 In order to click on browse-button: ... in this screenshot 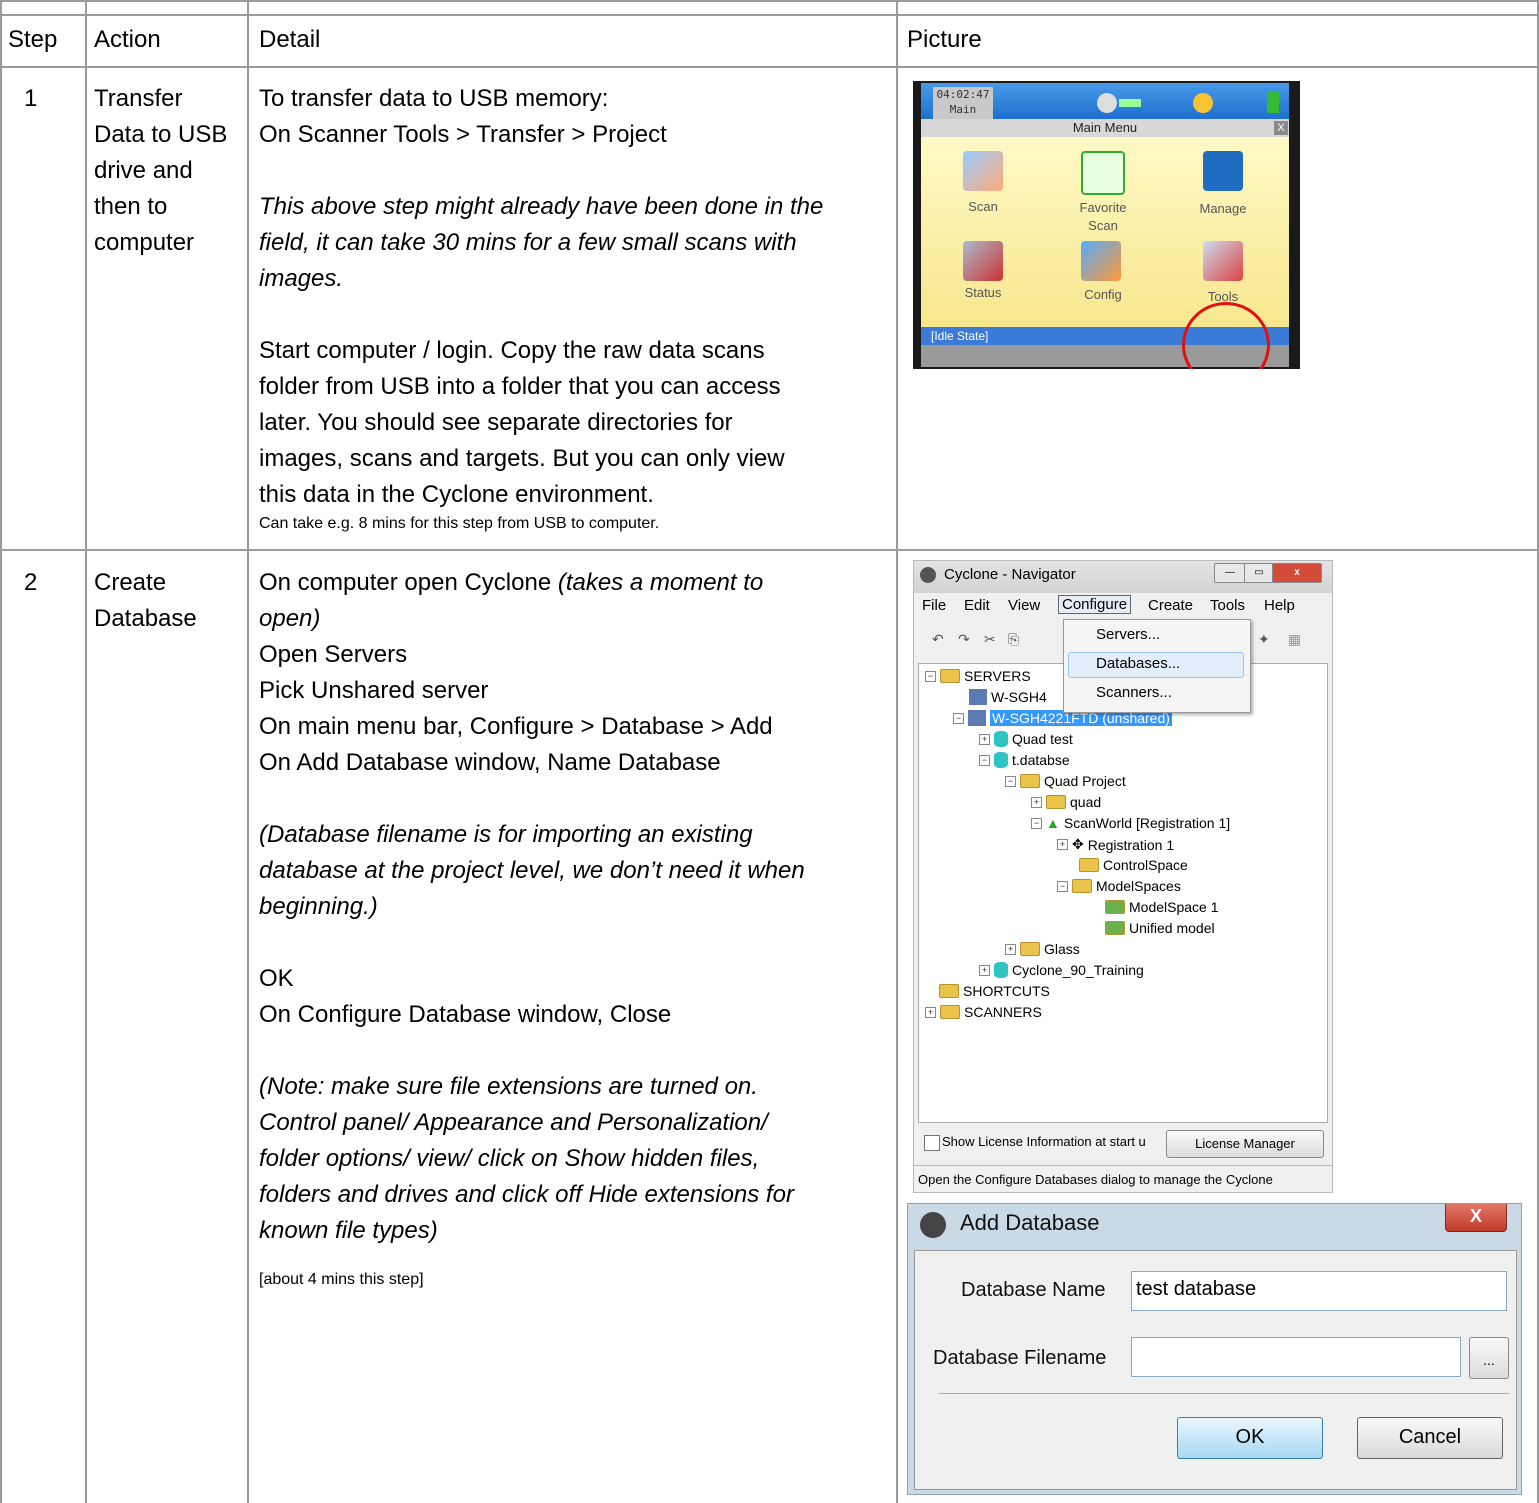, I will do `click(1489, 1358)`.